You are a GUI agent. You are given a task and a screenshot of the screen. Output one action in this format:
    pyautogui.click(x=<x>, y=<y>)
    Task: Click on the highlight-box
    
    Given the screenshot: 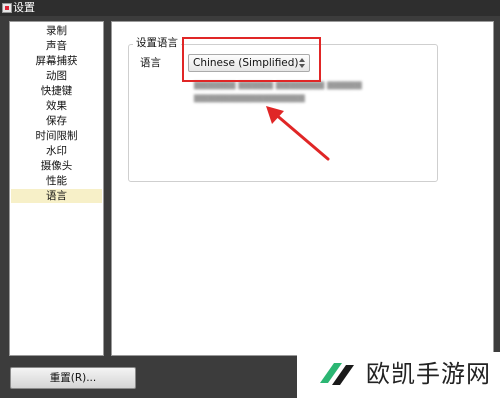 What is the action you would take?
    pyautogui.click(x=251, y=59)
    